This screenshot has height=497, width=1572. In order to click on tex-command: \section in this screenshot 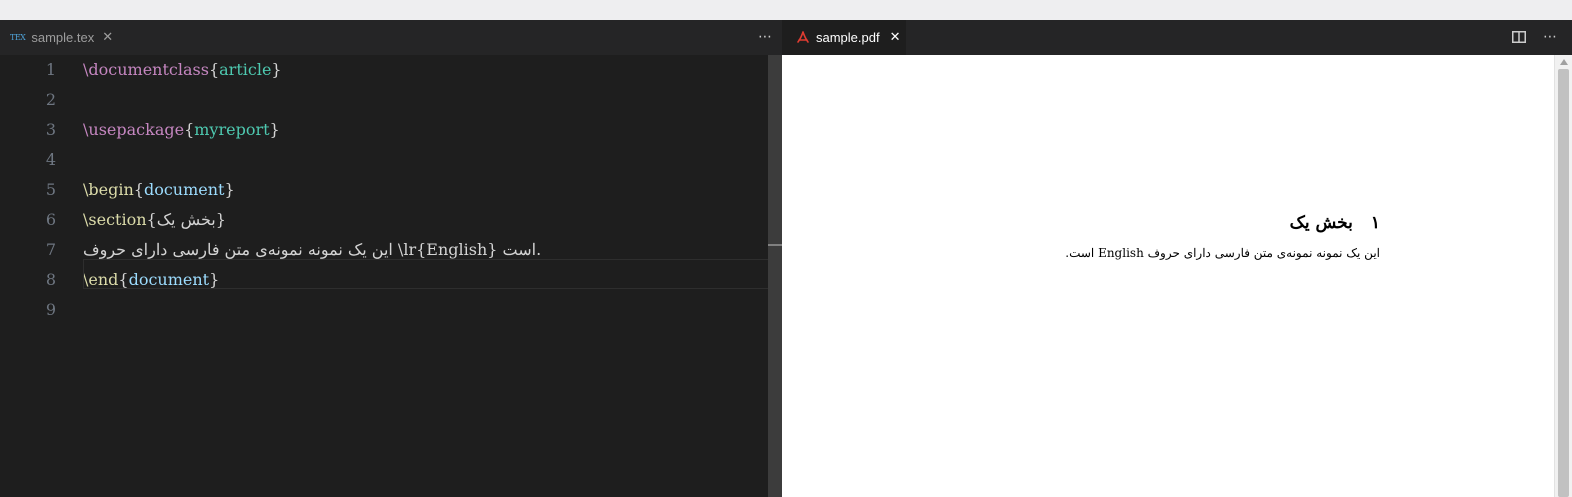, I will do `click(115, 219)`.